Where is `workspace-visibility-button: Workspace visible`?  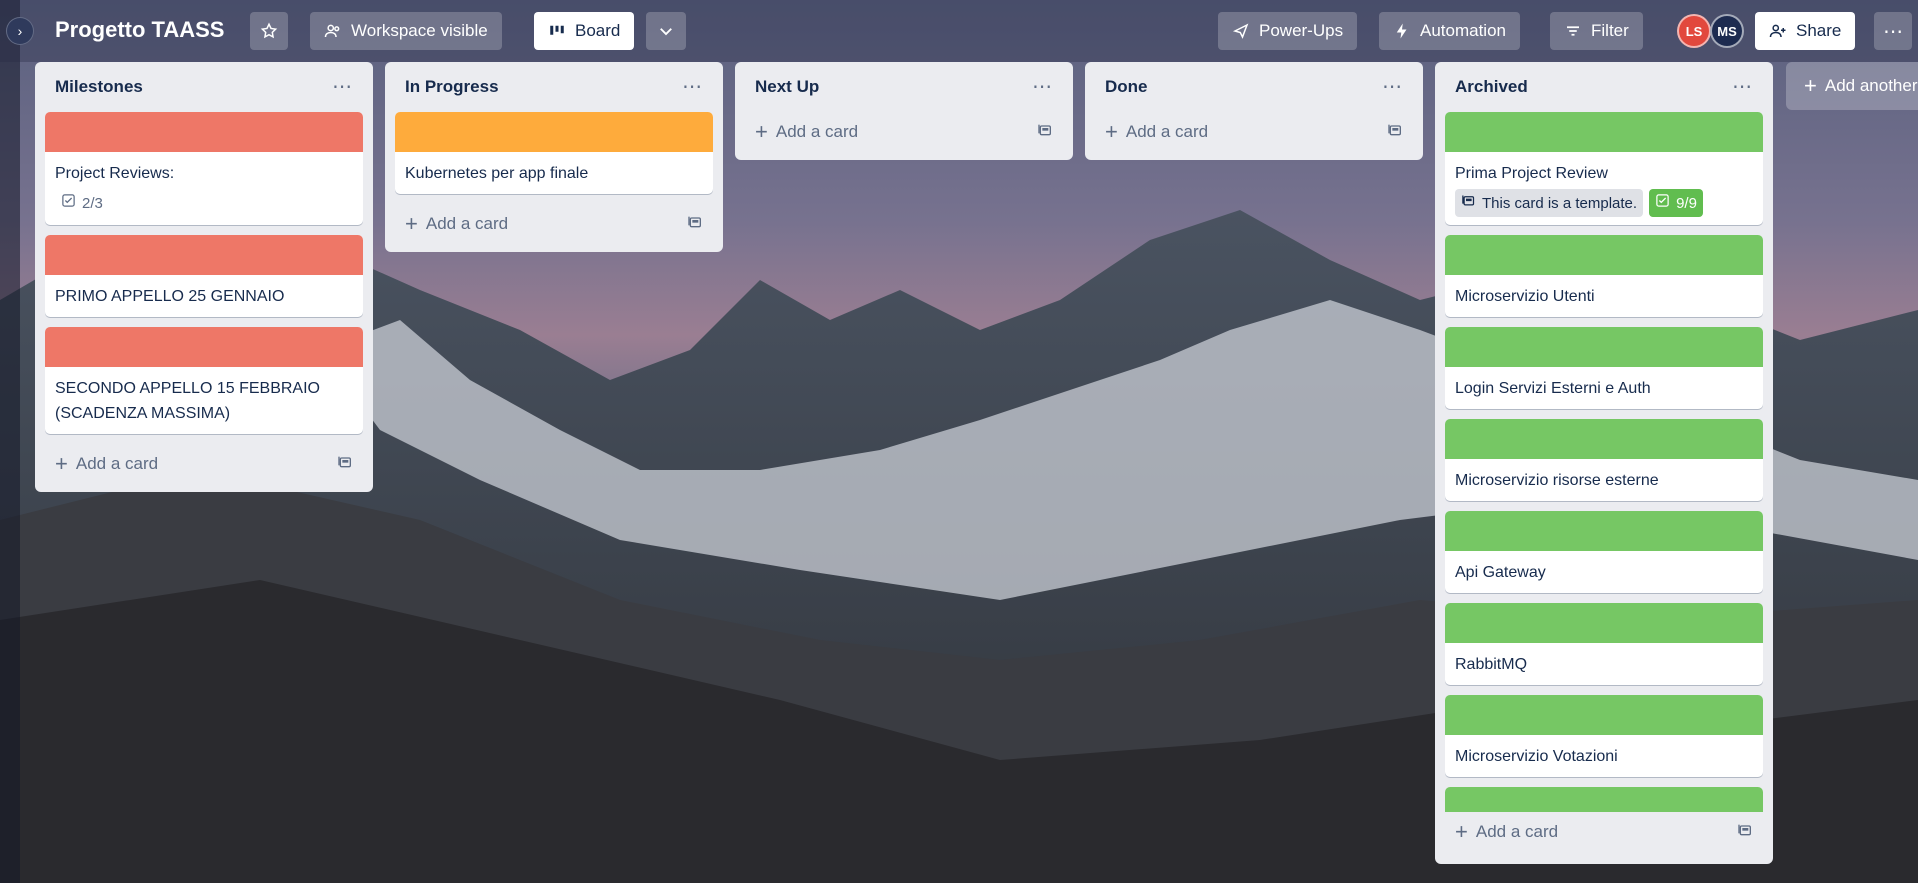 workspace-visibility-button: Workspace visible is located at coordinates (406, 31).